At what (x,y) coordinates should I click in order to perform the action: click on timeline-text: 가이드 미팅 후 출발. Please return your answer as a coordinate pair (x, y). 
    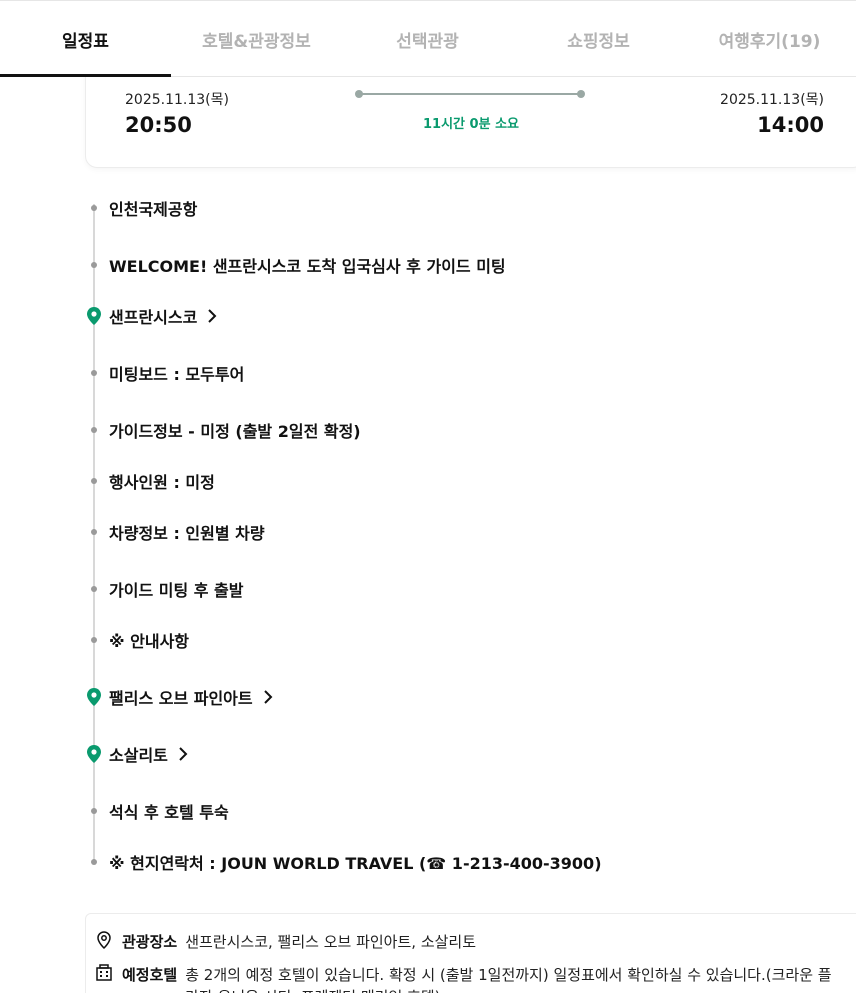
    Looking at the image, I should click on (176, 590).